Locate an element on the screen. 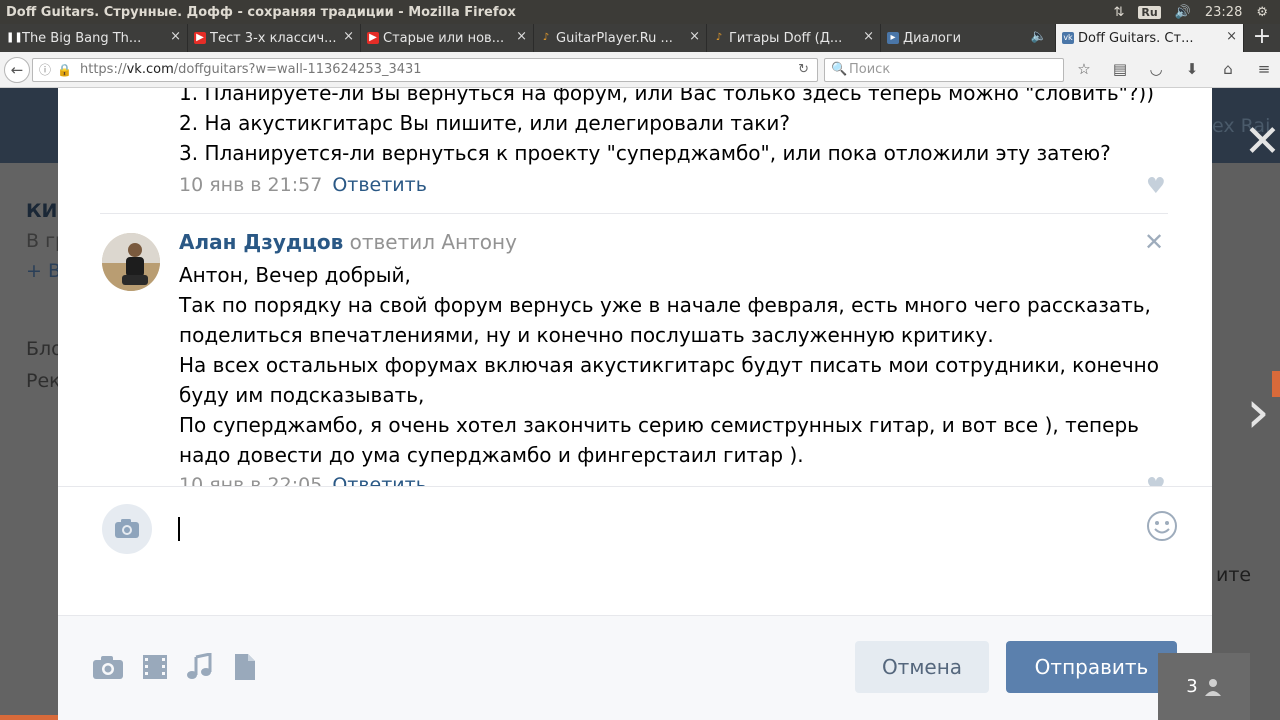  comment-date: 10 янв в 21:57 is located at coordinates (250, 185).